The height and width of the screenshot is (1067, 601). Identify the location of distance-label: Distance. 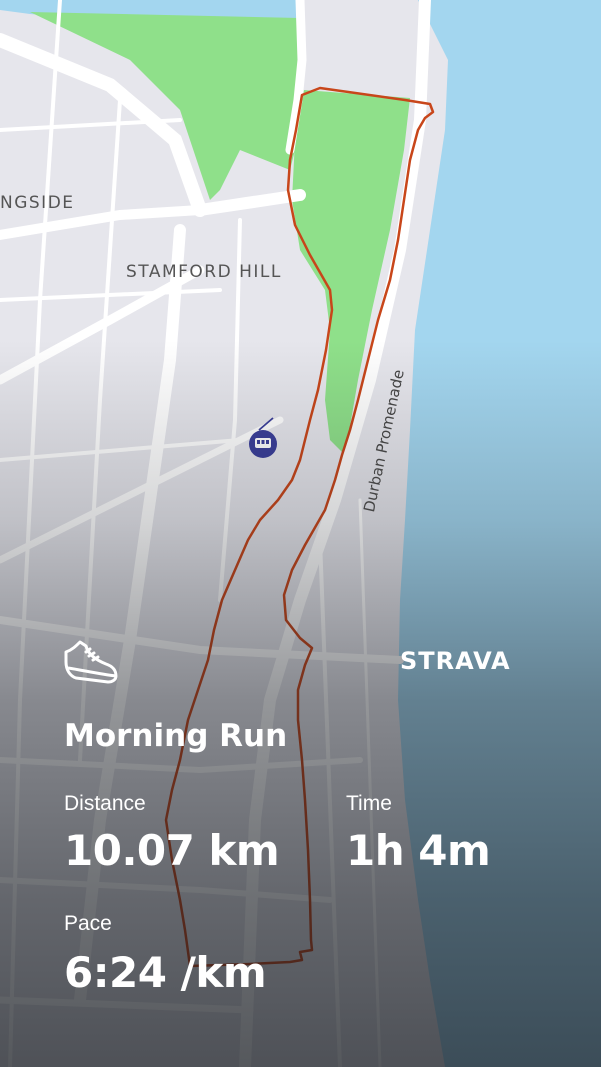
(105, 803).